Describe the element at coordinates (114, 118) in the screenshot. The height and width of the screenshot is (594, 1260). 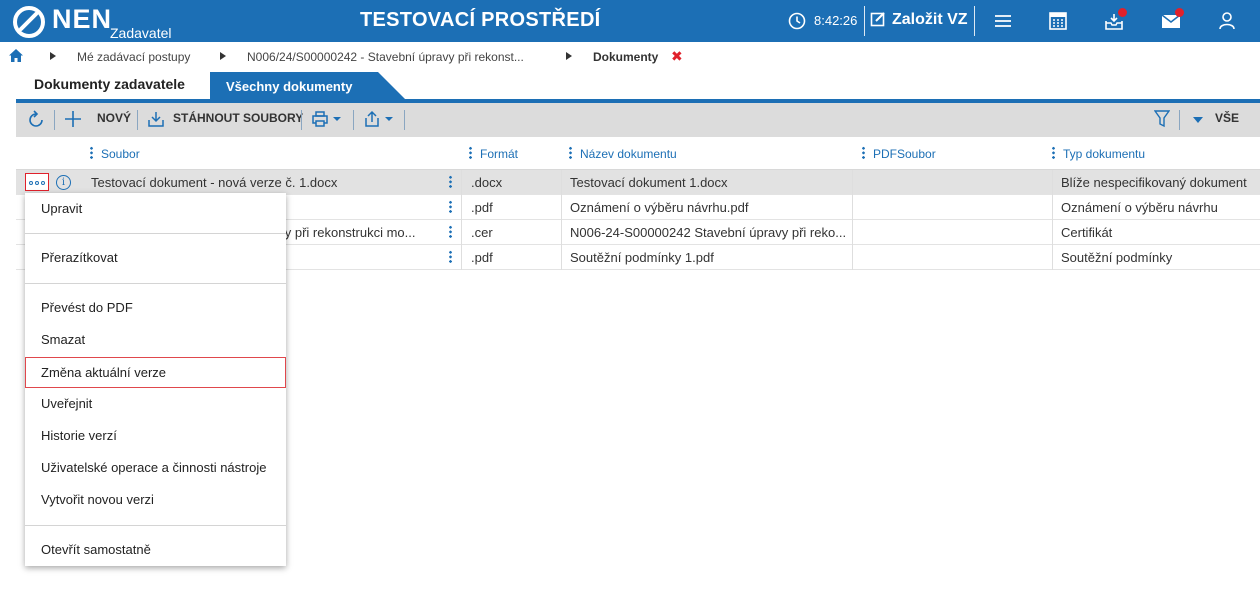
I see `new-button: NOVÝ` at that location.